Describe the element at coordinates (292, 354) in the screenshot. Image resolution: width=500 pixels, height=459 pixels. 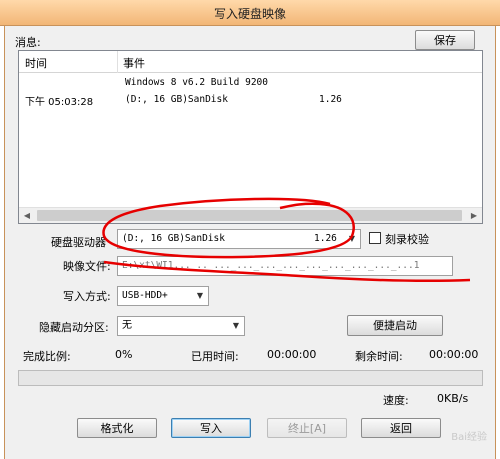
I see `elapsed-value: 00:00:00` at that location.